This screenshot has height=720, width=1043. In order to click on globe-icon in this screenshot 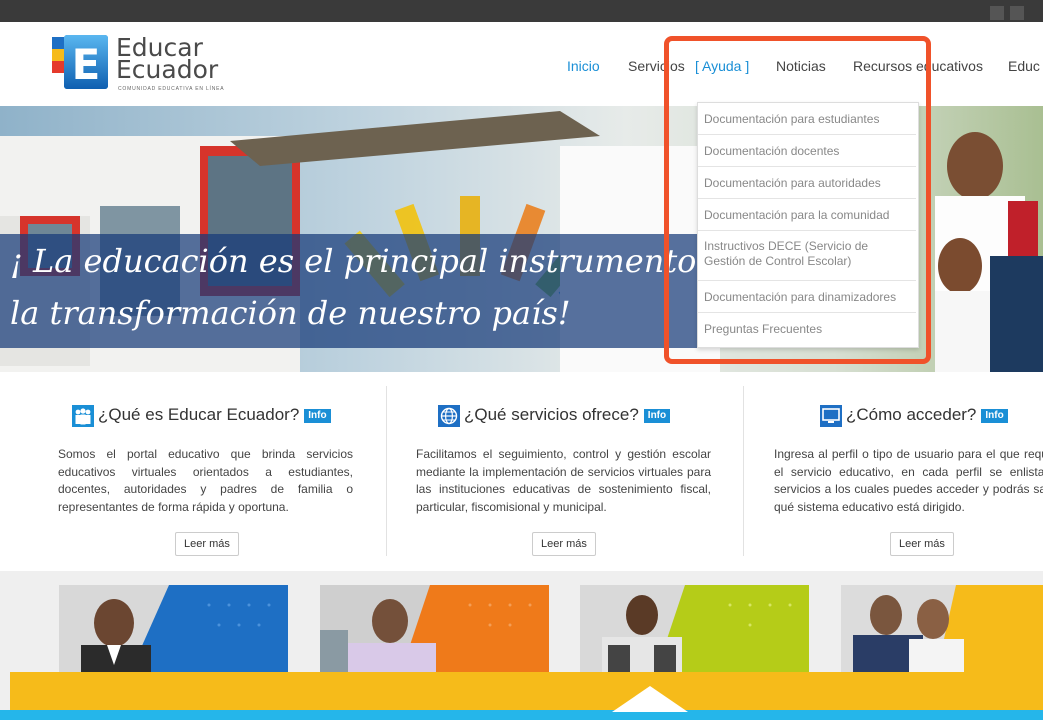, I will do `click(449, 415)`.